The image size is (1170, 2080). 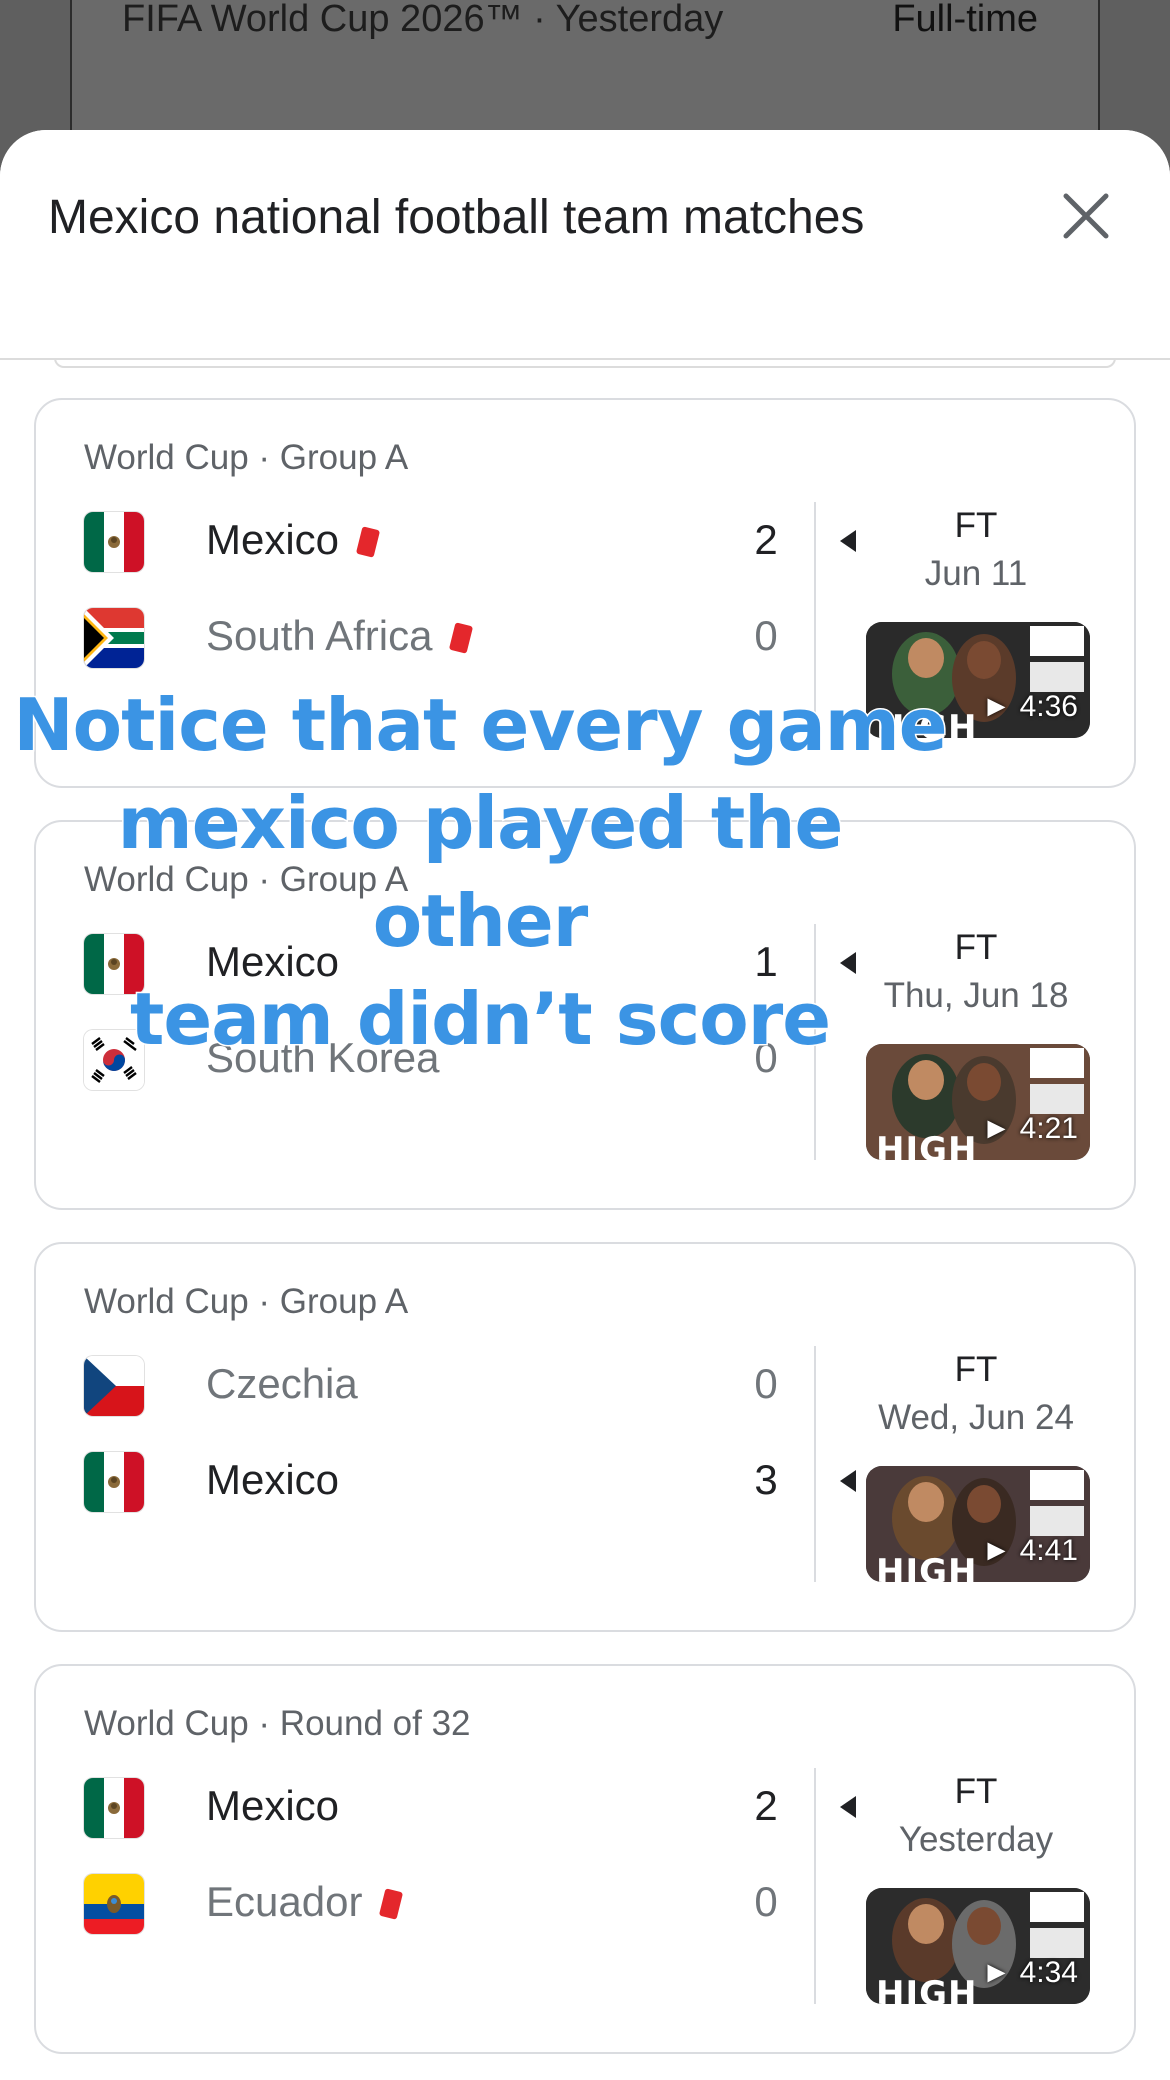 I want to click on background-match-info: FIFA World Cup 2026™ · Yesterday, so click(x=423, y=20).